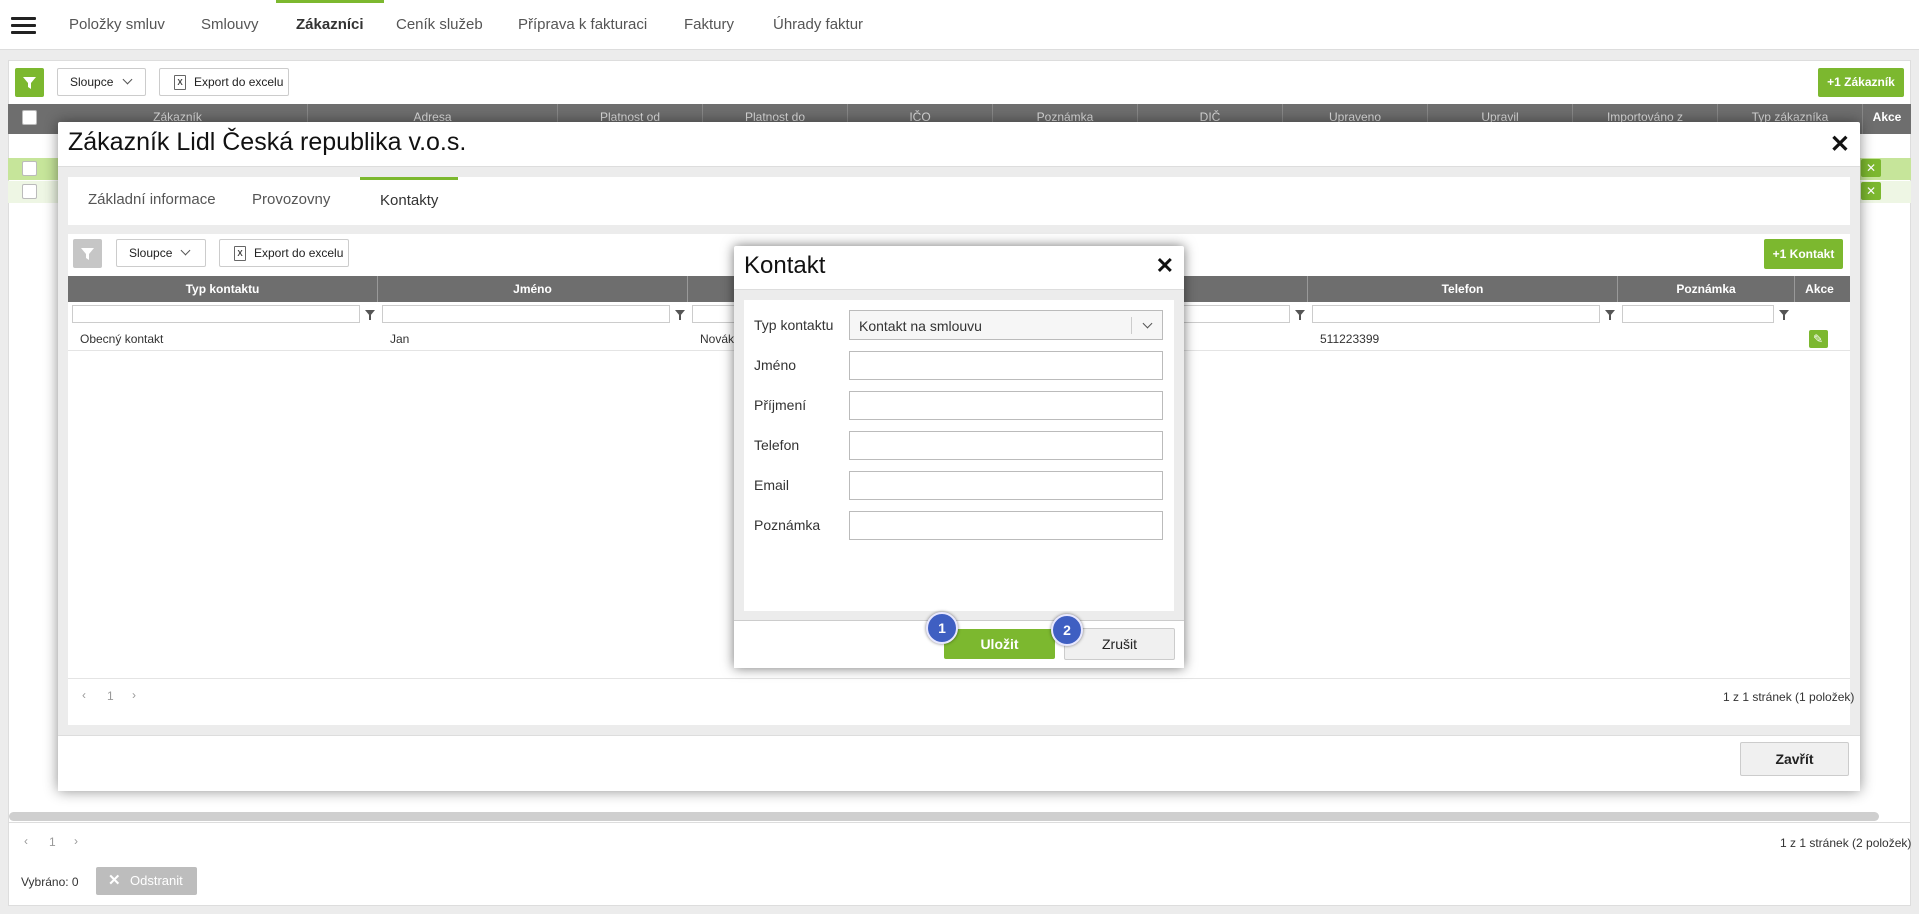 The height and width of the screenshot is (914, 1919). I want to click on select-all-checkbox, so click(29, 117).